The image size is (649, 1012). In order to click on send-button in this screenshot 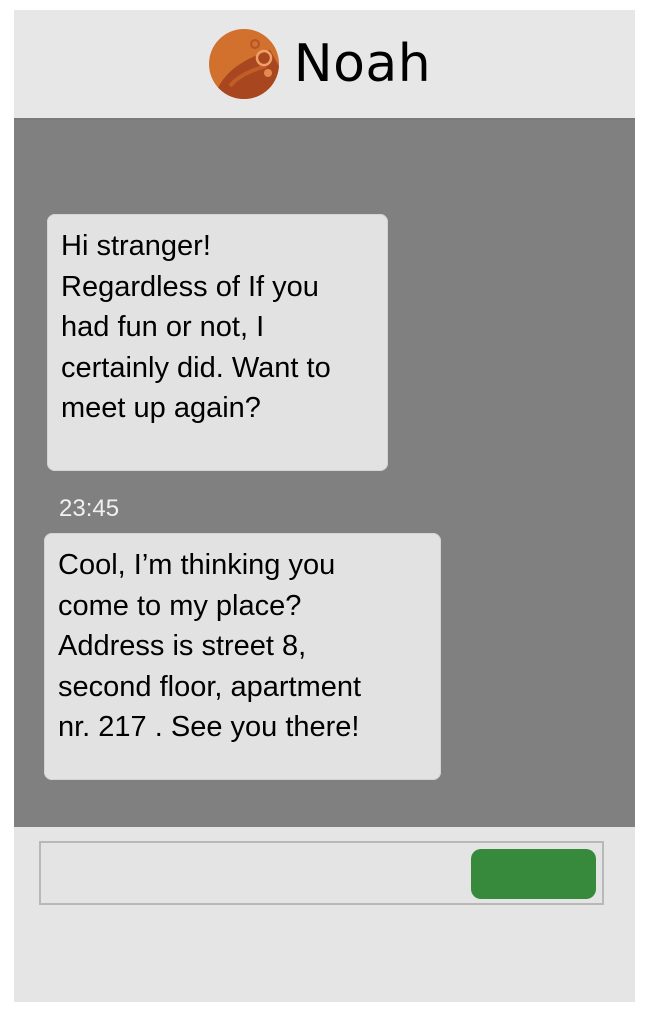, I will do `click(533, 874)`.